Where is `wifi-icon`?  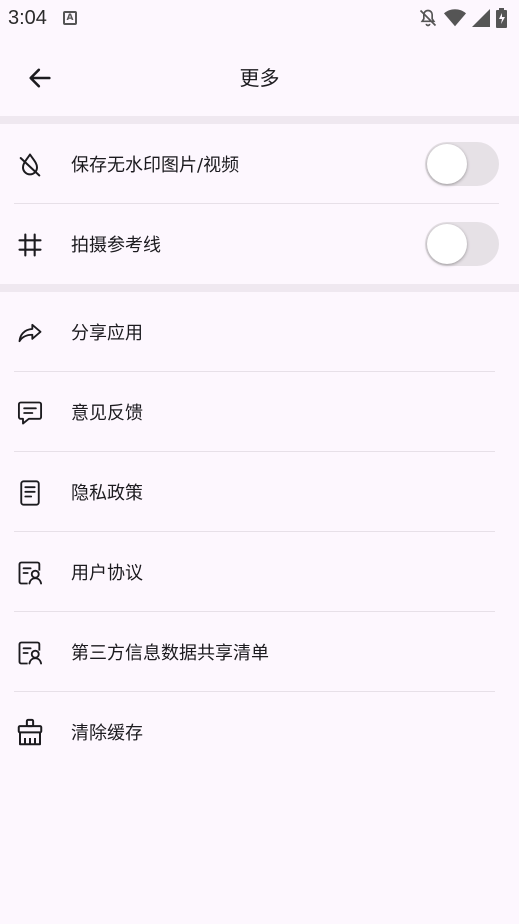 wifi-icon is located at coordinates (455, 18).